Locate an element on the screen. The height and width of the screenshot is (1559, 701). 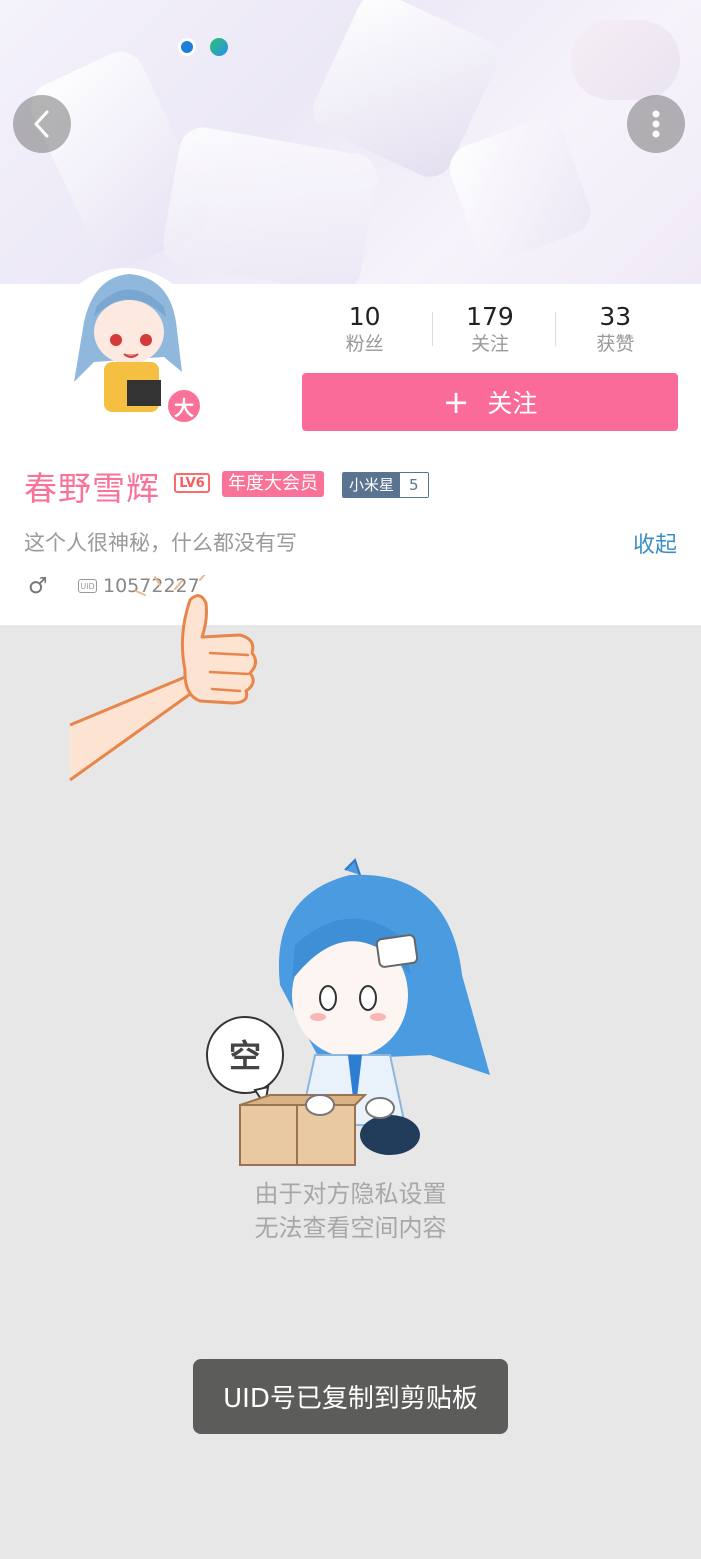
plus-icon: + is located at coordinates (456, 402).